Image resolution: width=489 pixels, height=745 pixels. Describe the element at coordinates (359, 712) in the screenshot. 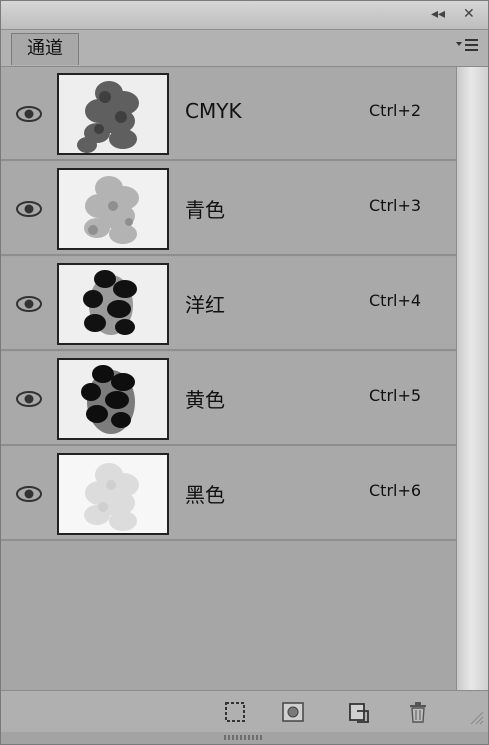

I see `new-channel-icon` at that location.